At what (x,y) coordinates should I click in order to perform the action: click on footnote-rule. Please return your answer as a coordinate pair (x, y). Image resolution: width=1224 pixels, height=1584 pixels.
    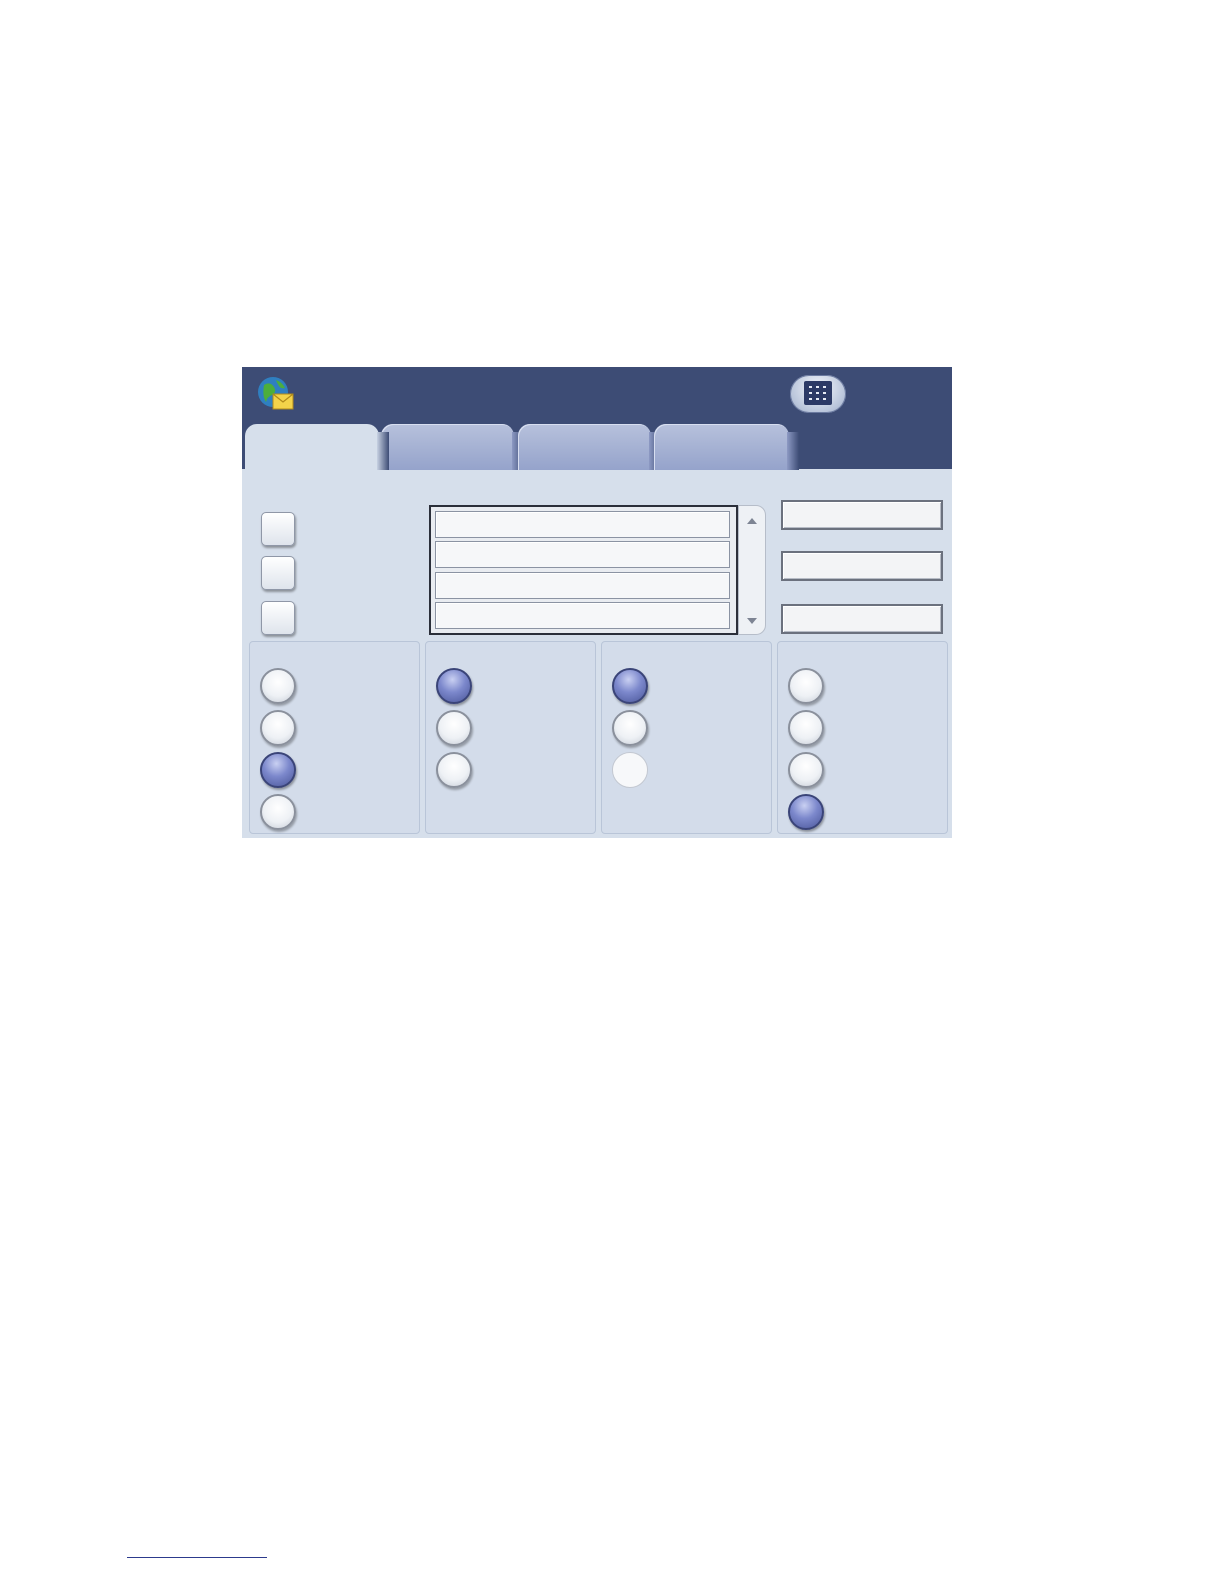
    Looking at the image, I should click on (197, 1557).